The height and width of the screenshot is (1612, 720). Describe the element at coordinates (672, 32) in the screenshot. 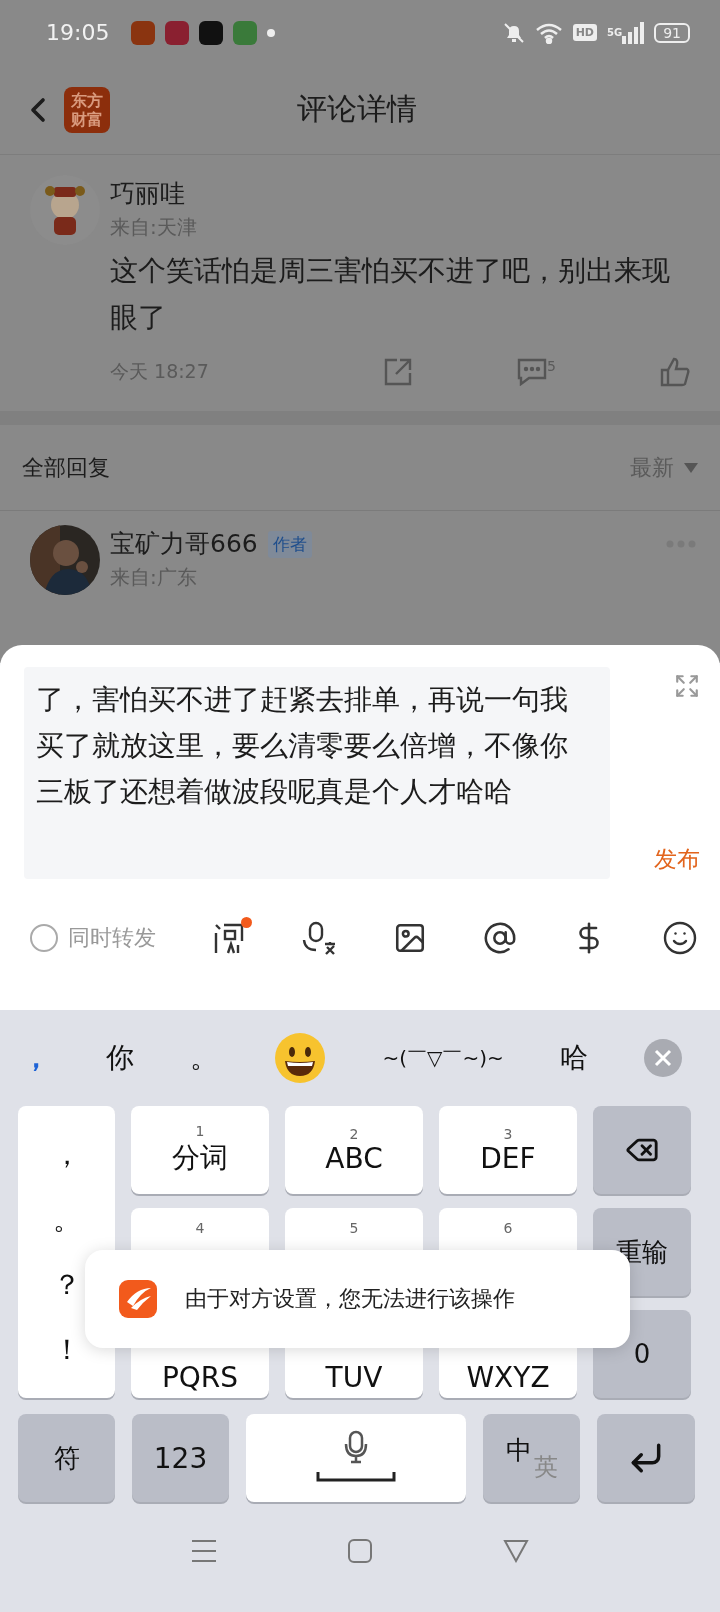

I see `battery-level: 91` at that location.